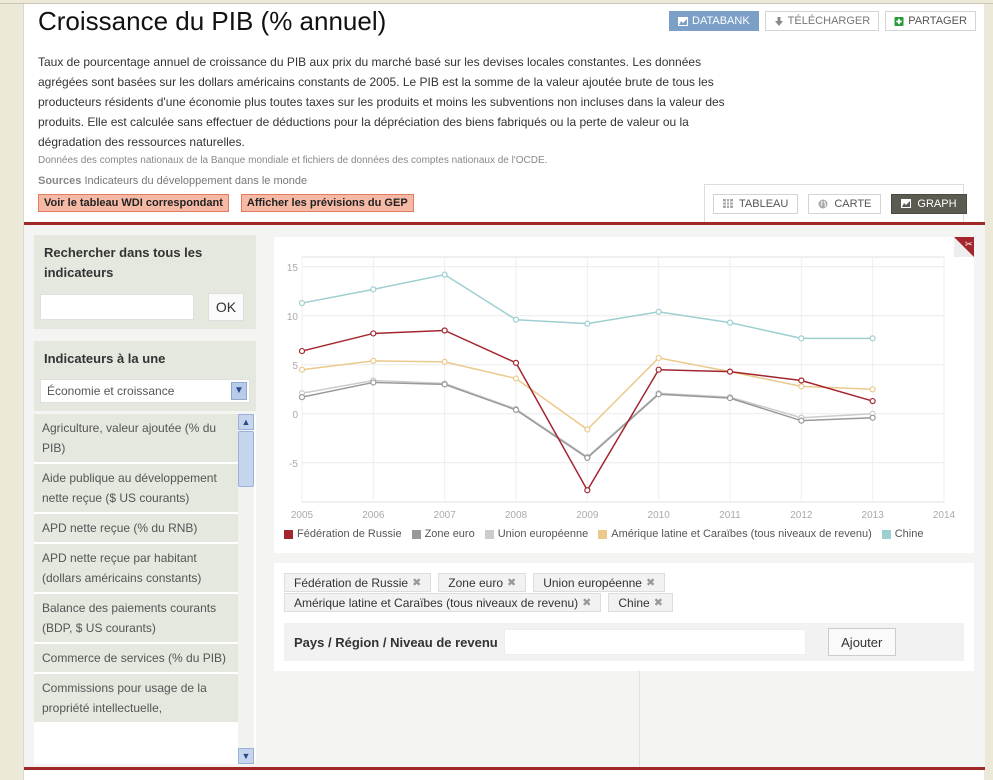 The height and width of the screenshot is (780, 993). Describe the element at coordinates (246, 422) in the screenshot. I see `scroll-up-icon: ▲` at that location.